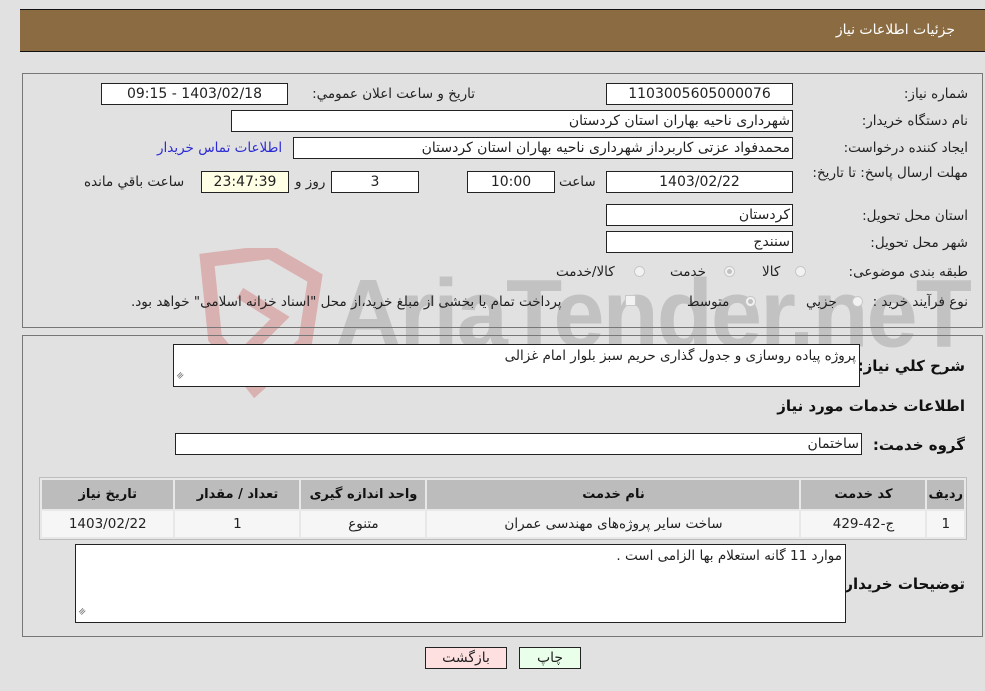 The width and height of the screenshot is (985, 691). What do you see at coordinates (245, 182) in the screenshot?
I see `remaining-time-field: 23:47:39` at bounding box center [245, 182].